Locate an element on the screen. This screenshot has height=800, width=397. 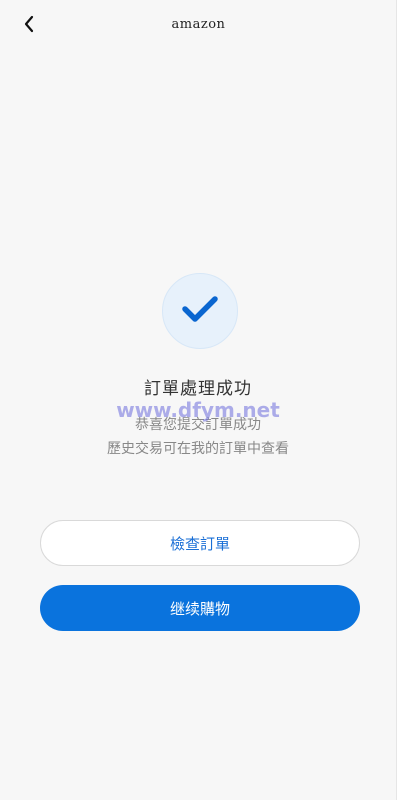
continue-shopping-label: 继续購物 is located at coordinates (199, 608).